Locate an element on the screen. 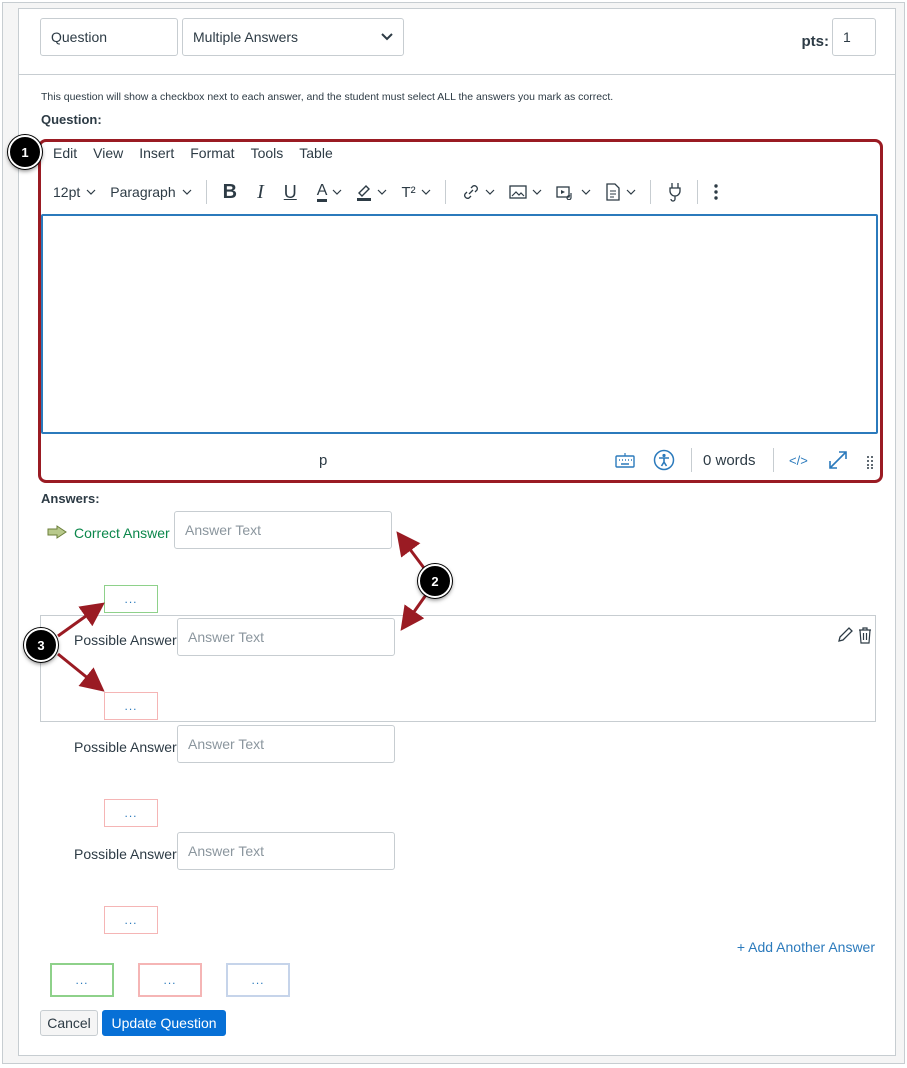 This screenshot has width=907, height=1068. callout-badge-1: 1 is located at coordinates (25, 152).